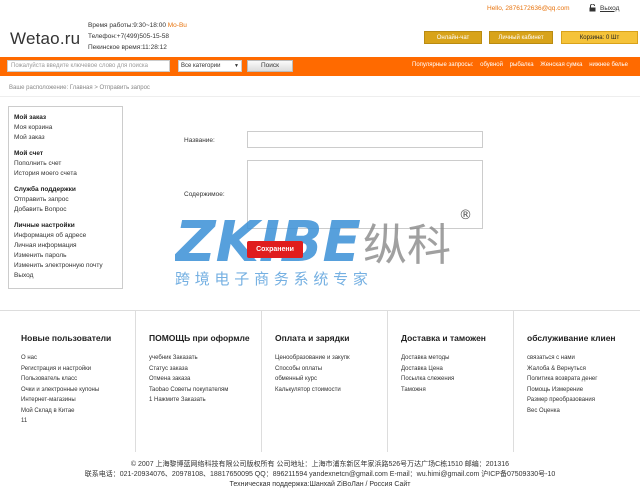 This screenshot has width=640, height=497. What do you see at coordinates (65, 256) in the screenshot?
I see `sidebar-item: Изменить пароль` at bounding box center [65, 256].